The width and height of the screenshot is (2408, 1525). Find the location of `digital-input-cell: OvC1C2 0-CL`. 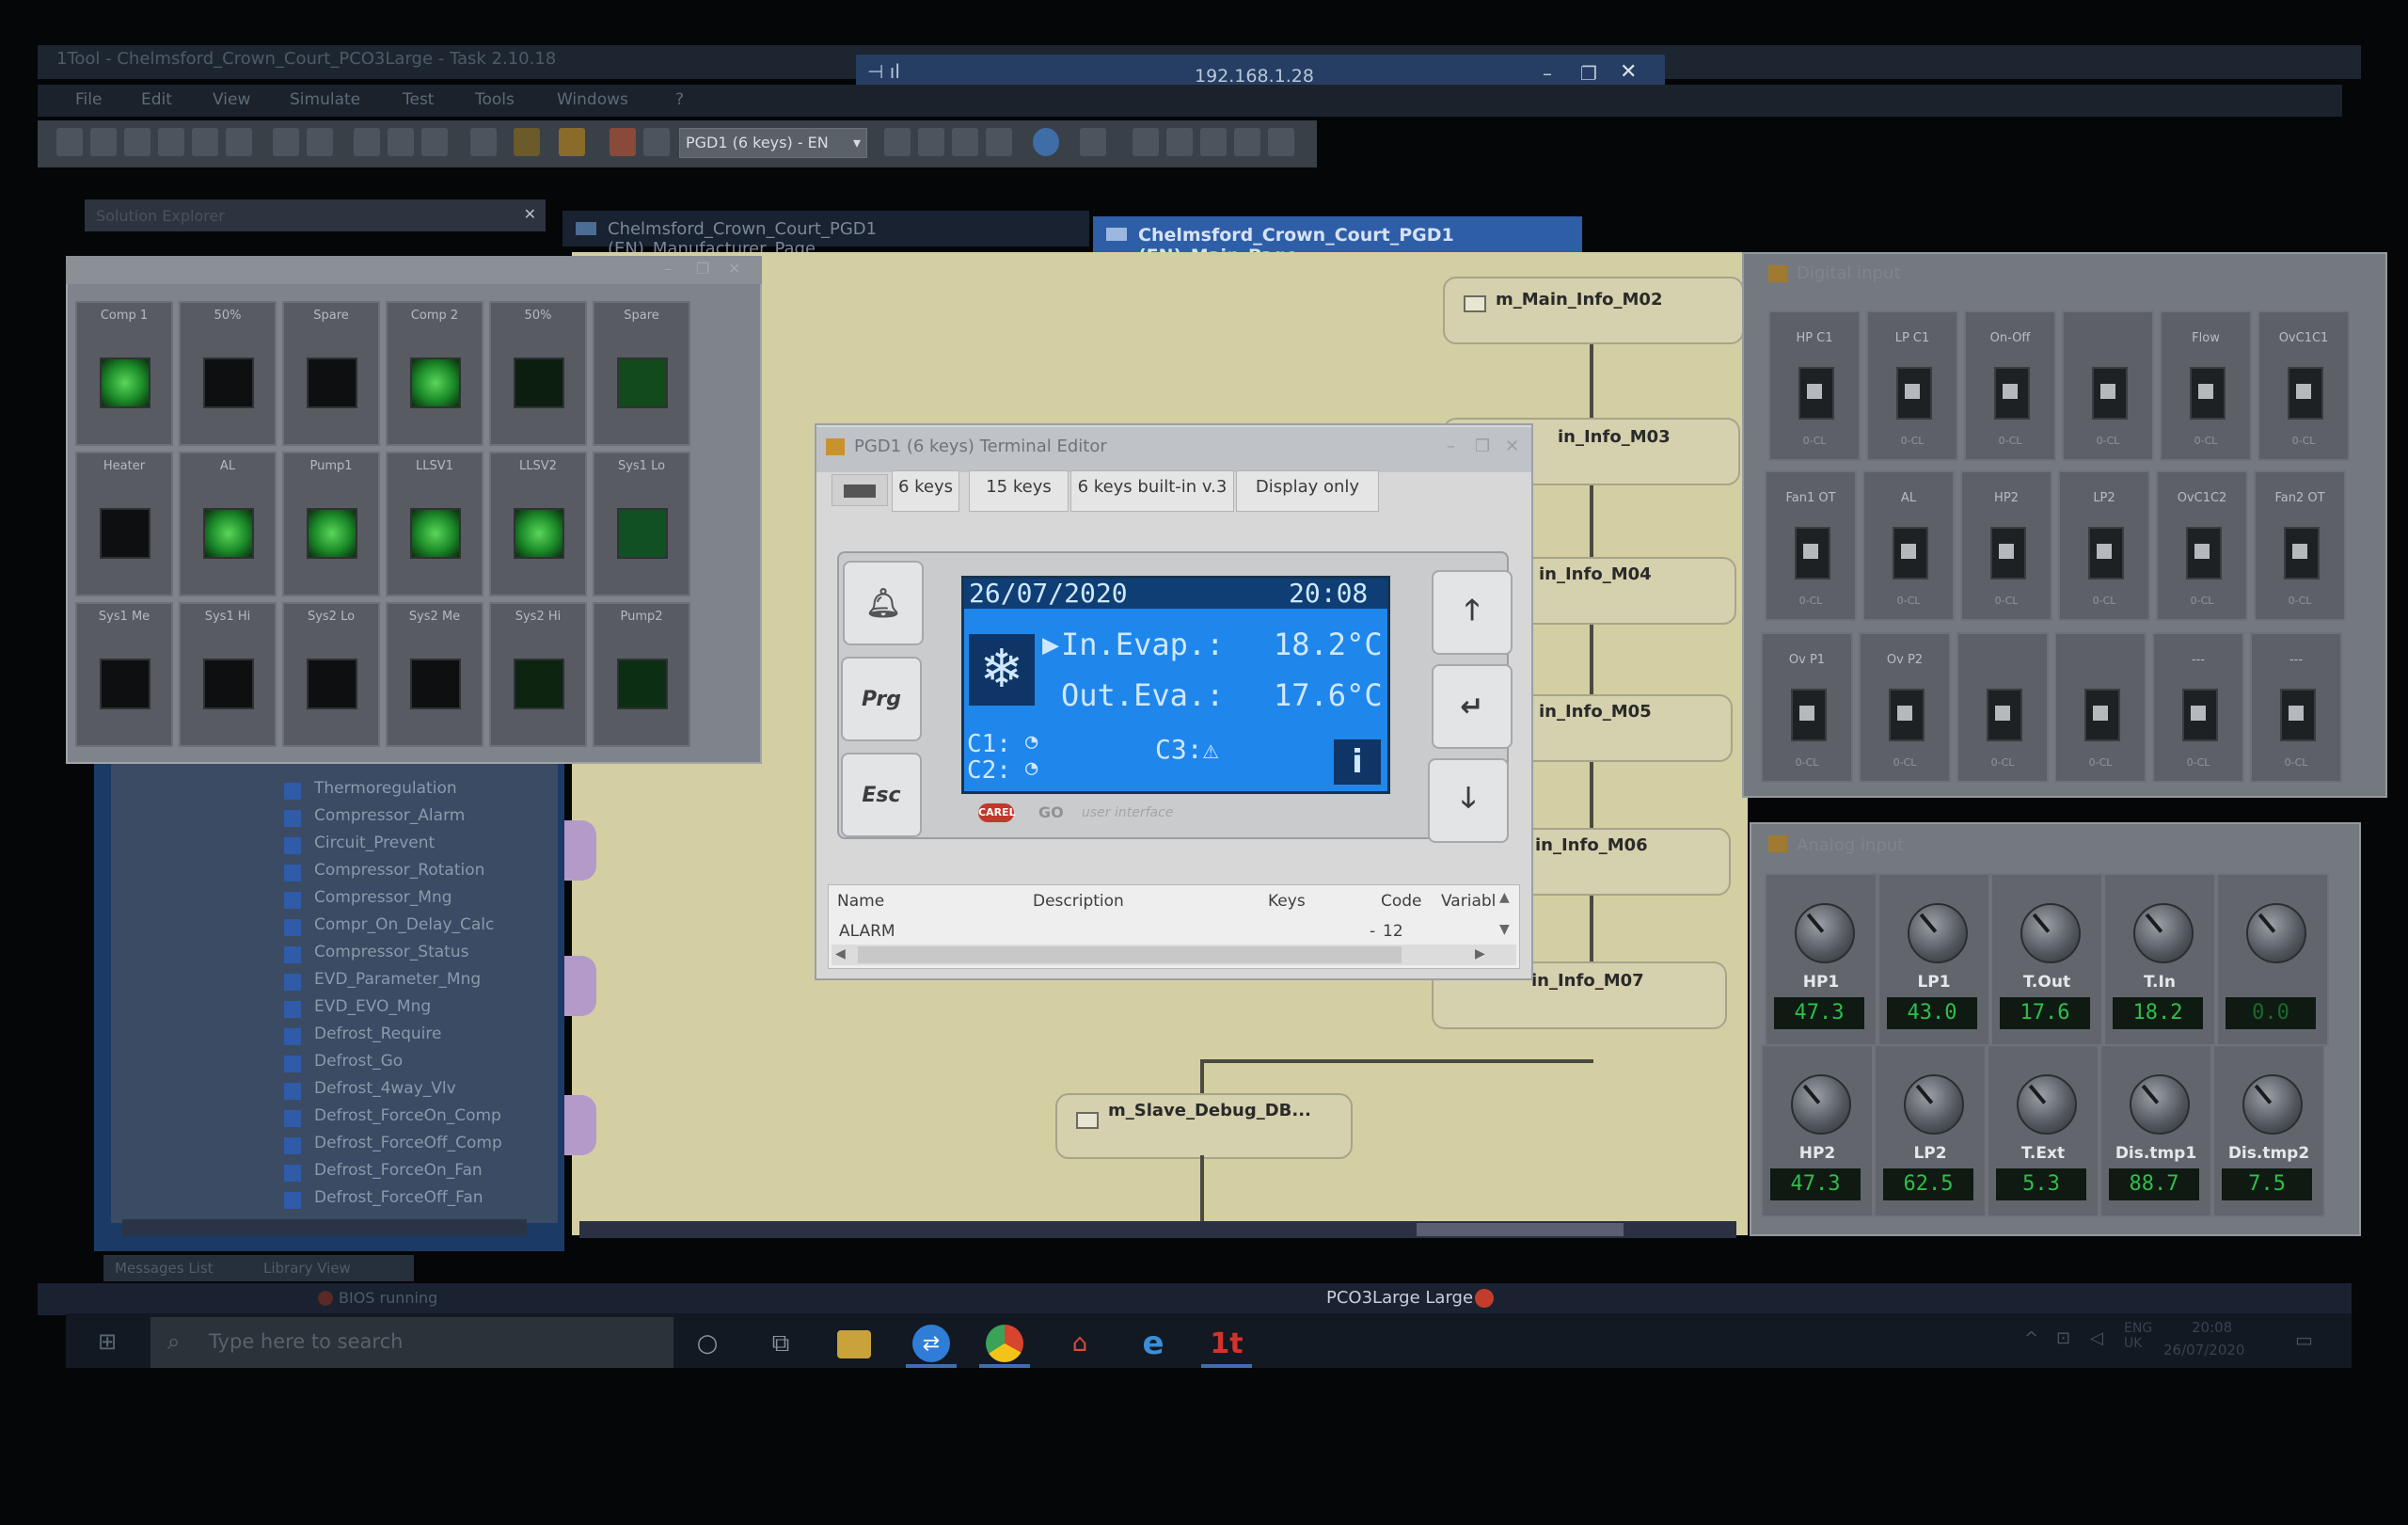

digital-input-cell: OvC1C2 0-CL is located at coordinates (2202, 545).